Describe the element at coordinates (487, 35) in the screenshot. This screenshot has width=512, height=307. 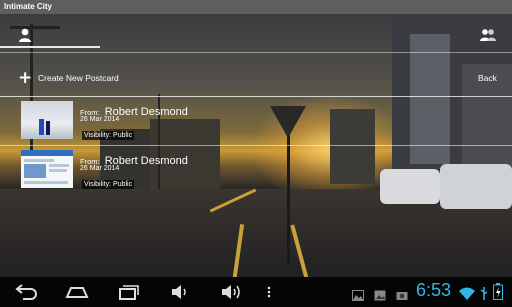
I see `people-icon` at that location.